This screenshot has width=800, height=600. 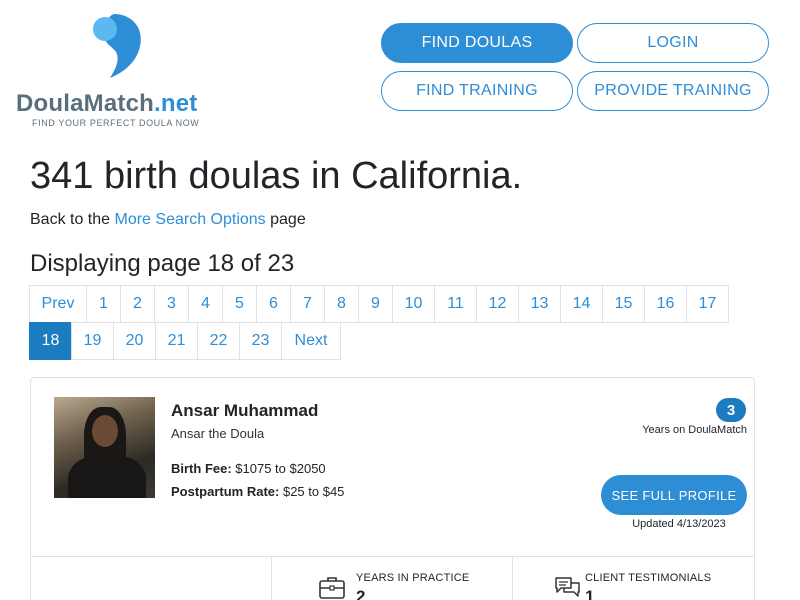 What do you see at coordinates (581, 304) in the screenshot?
I see `page-link-14: 14` at bounding box center [581, 304].